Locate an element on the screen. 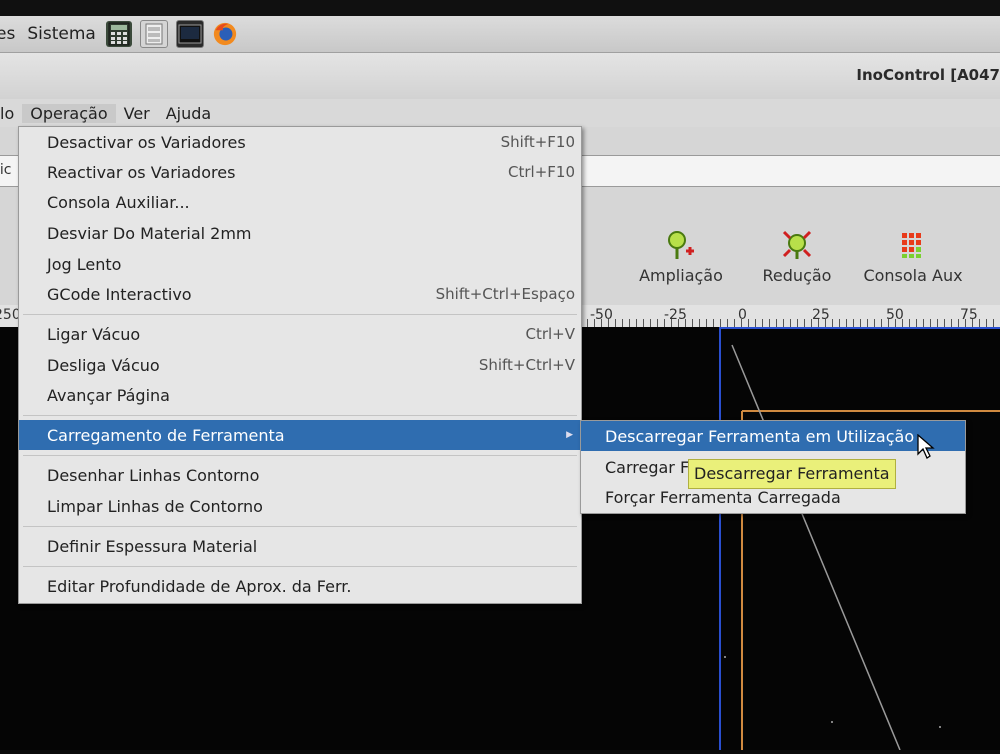 This screenshot has height=754, width=1000. menu-item-reactivar-variadores: Reactivar os Variadores Ctrl+F10 is located at coordinates (300, 172).